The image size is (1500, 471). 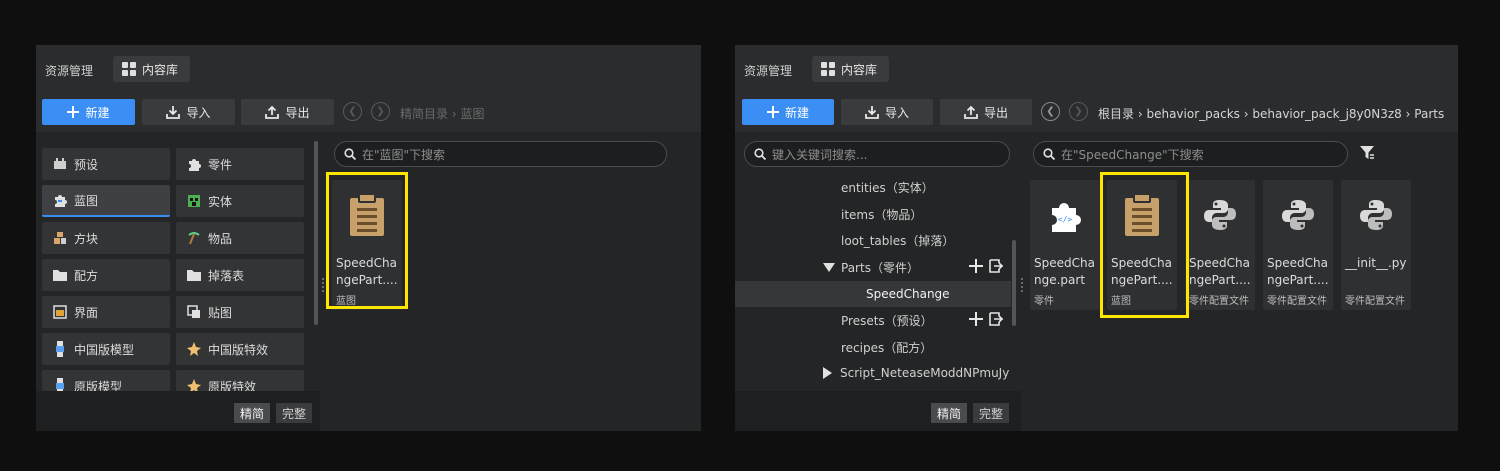 I want to click on tree-item: entities（实体）, so click(x=873, y=187).